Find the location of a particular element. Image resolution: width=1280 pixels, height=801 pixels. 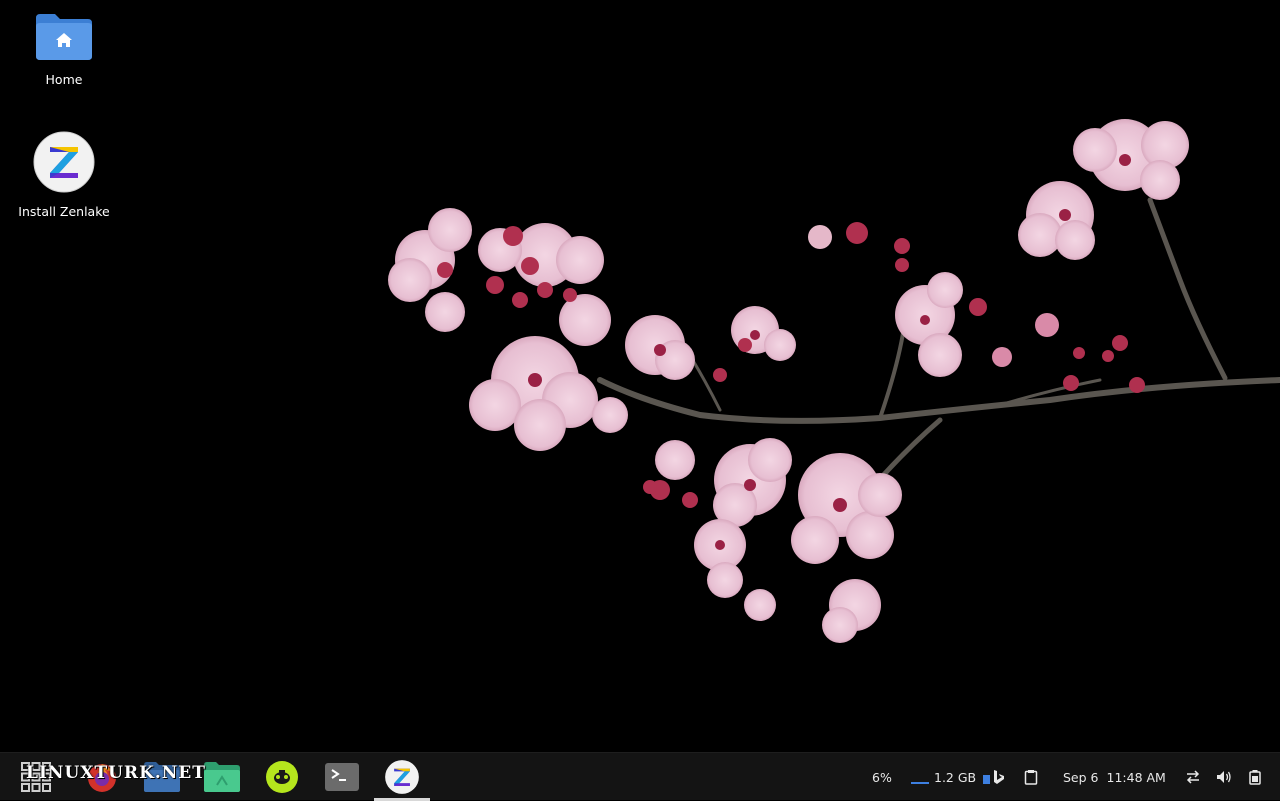

battery-indicator is located at coordinates (1255, 777).